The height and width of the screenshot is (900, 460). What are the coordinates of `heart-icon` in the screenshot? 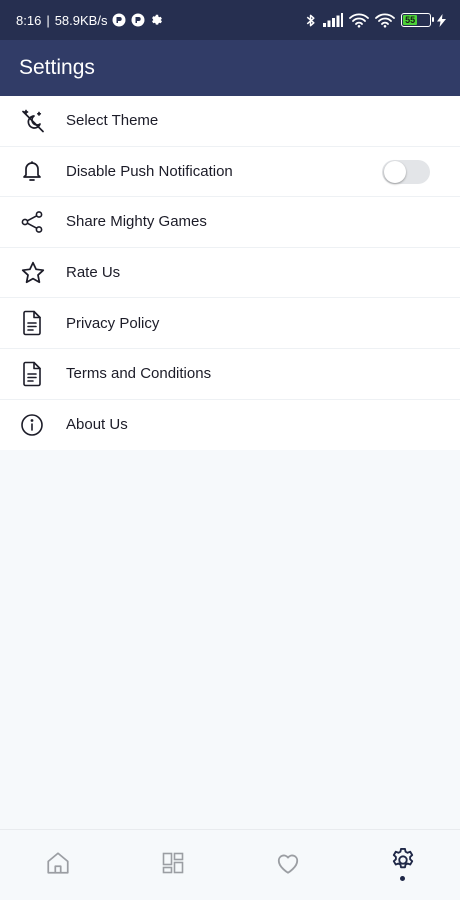 It's located at (288, 865).